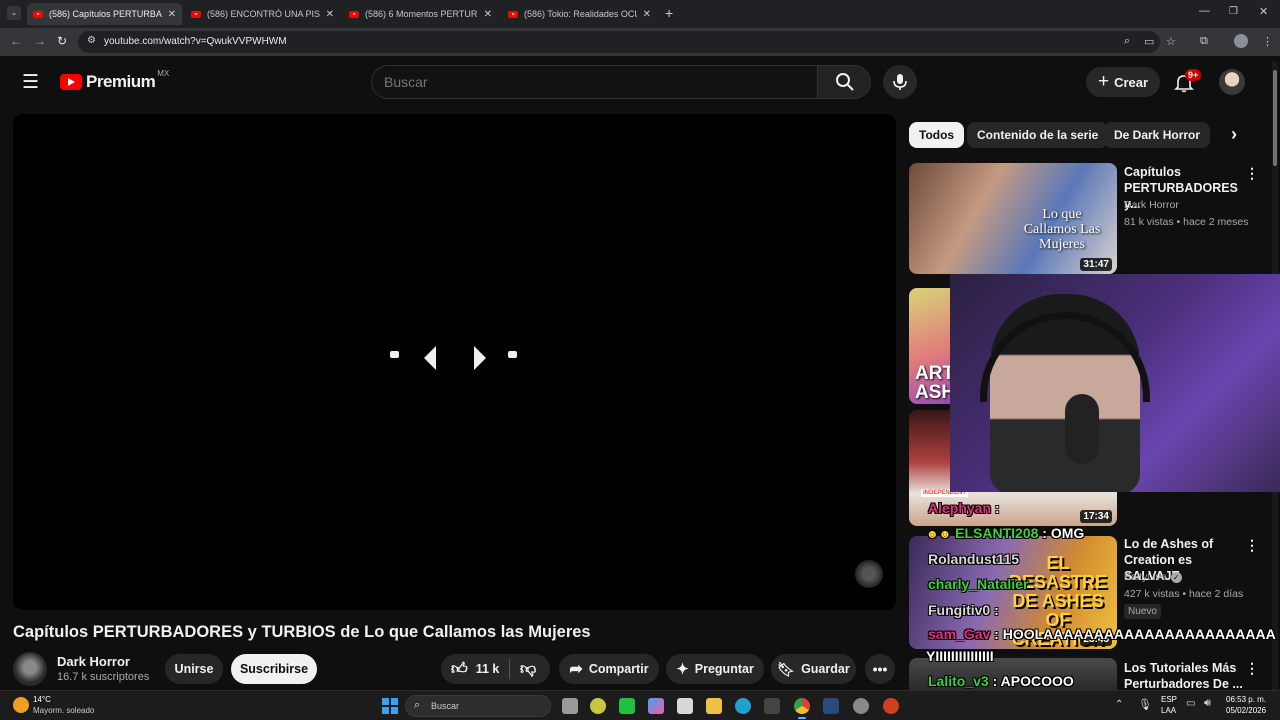  Describe the element at coordinates (682, 669) in the screenshot. I see `sparkle-icon: ✦` at that location.